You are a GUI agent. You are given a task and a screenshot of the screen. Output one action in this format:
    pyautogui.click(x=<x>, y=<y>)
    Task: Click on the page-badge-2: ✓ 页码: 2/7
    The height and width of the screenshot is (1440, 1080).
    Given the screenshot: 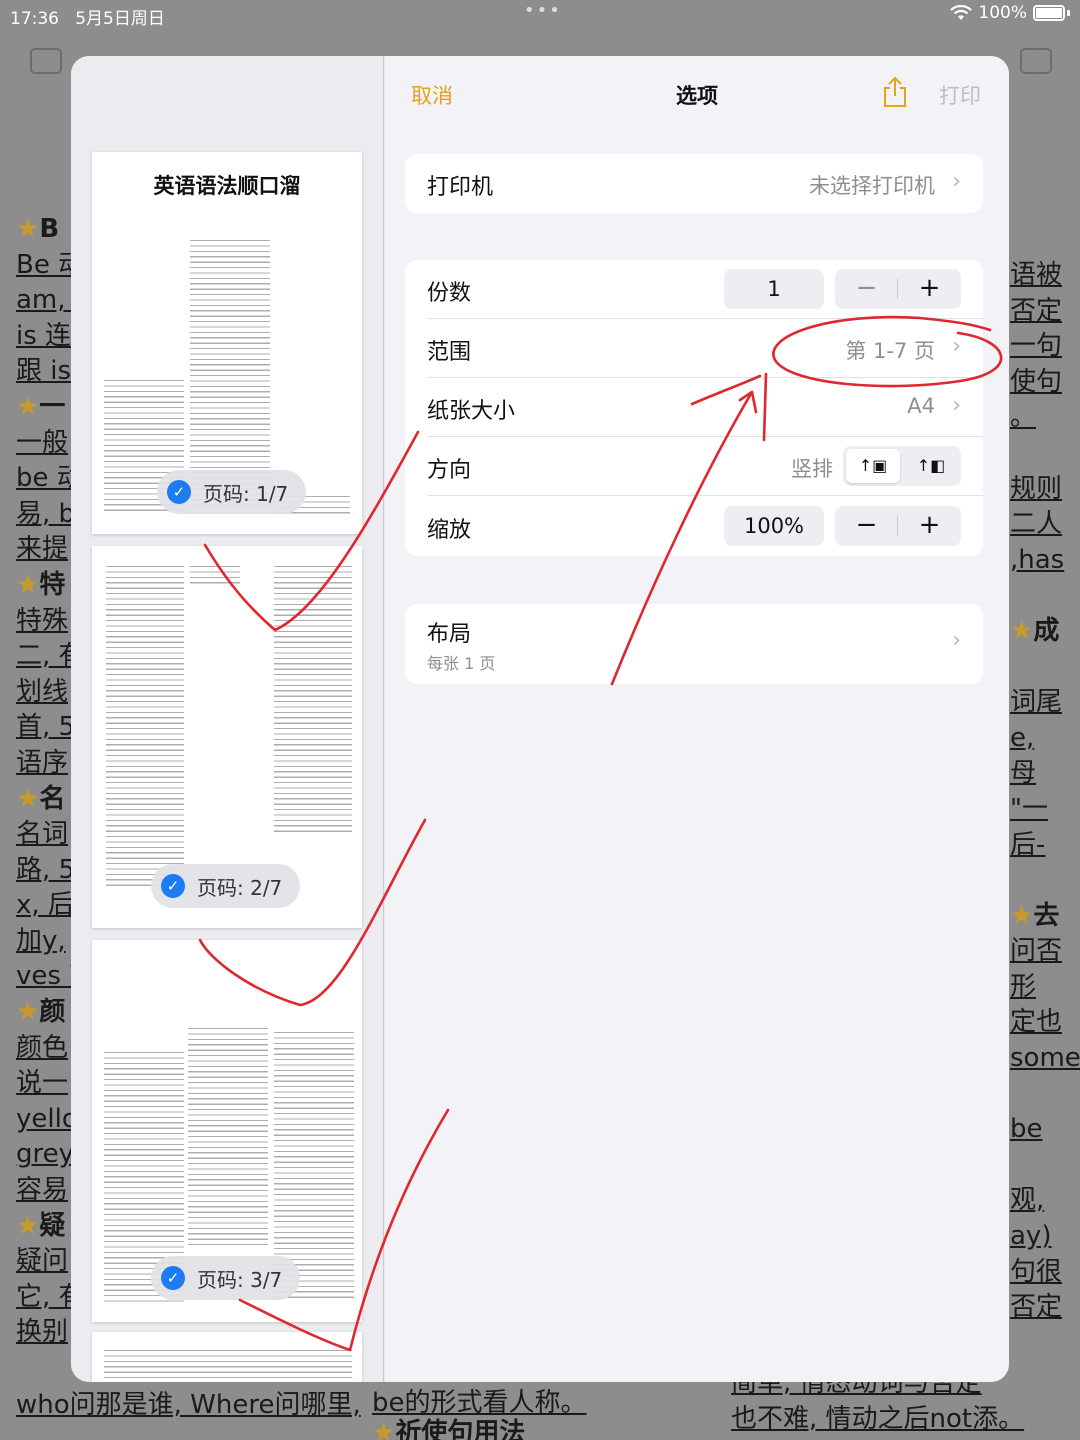 What is the action you would take?
    pyautogui.click(x=226, y=886)
    